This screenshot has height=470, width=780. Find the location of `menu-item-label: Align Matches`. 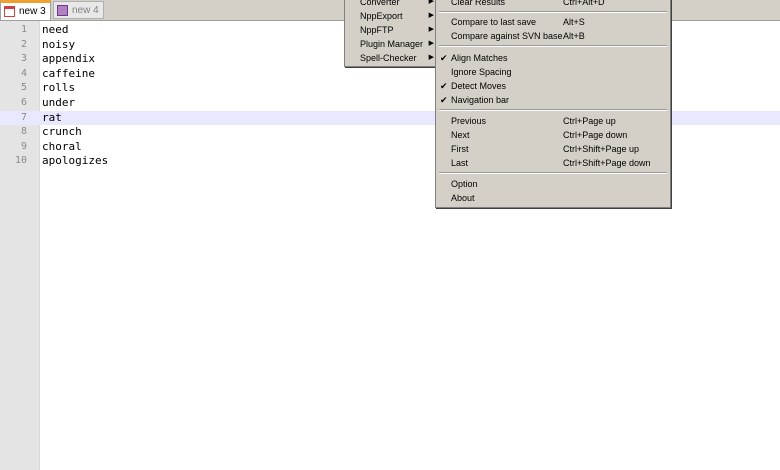

menu-item-label: Align Matches is located at coordinates (479, 58).